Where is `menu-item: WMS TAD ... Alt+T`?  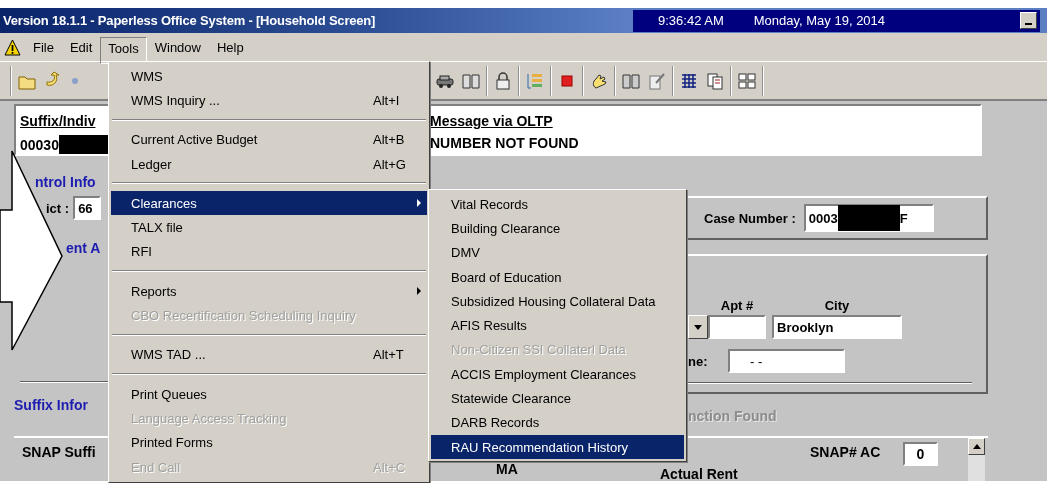 menu-item: WMS TAD ... Alt+T is located at coordinates (269, 354).